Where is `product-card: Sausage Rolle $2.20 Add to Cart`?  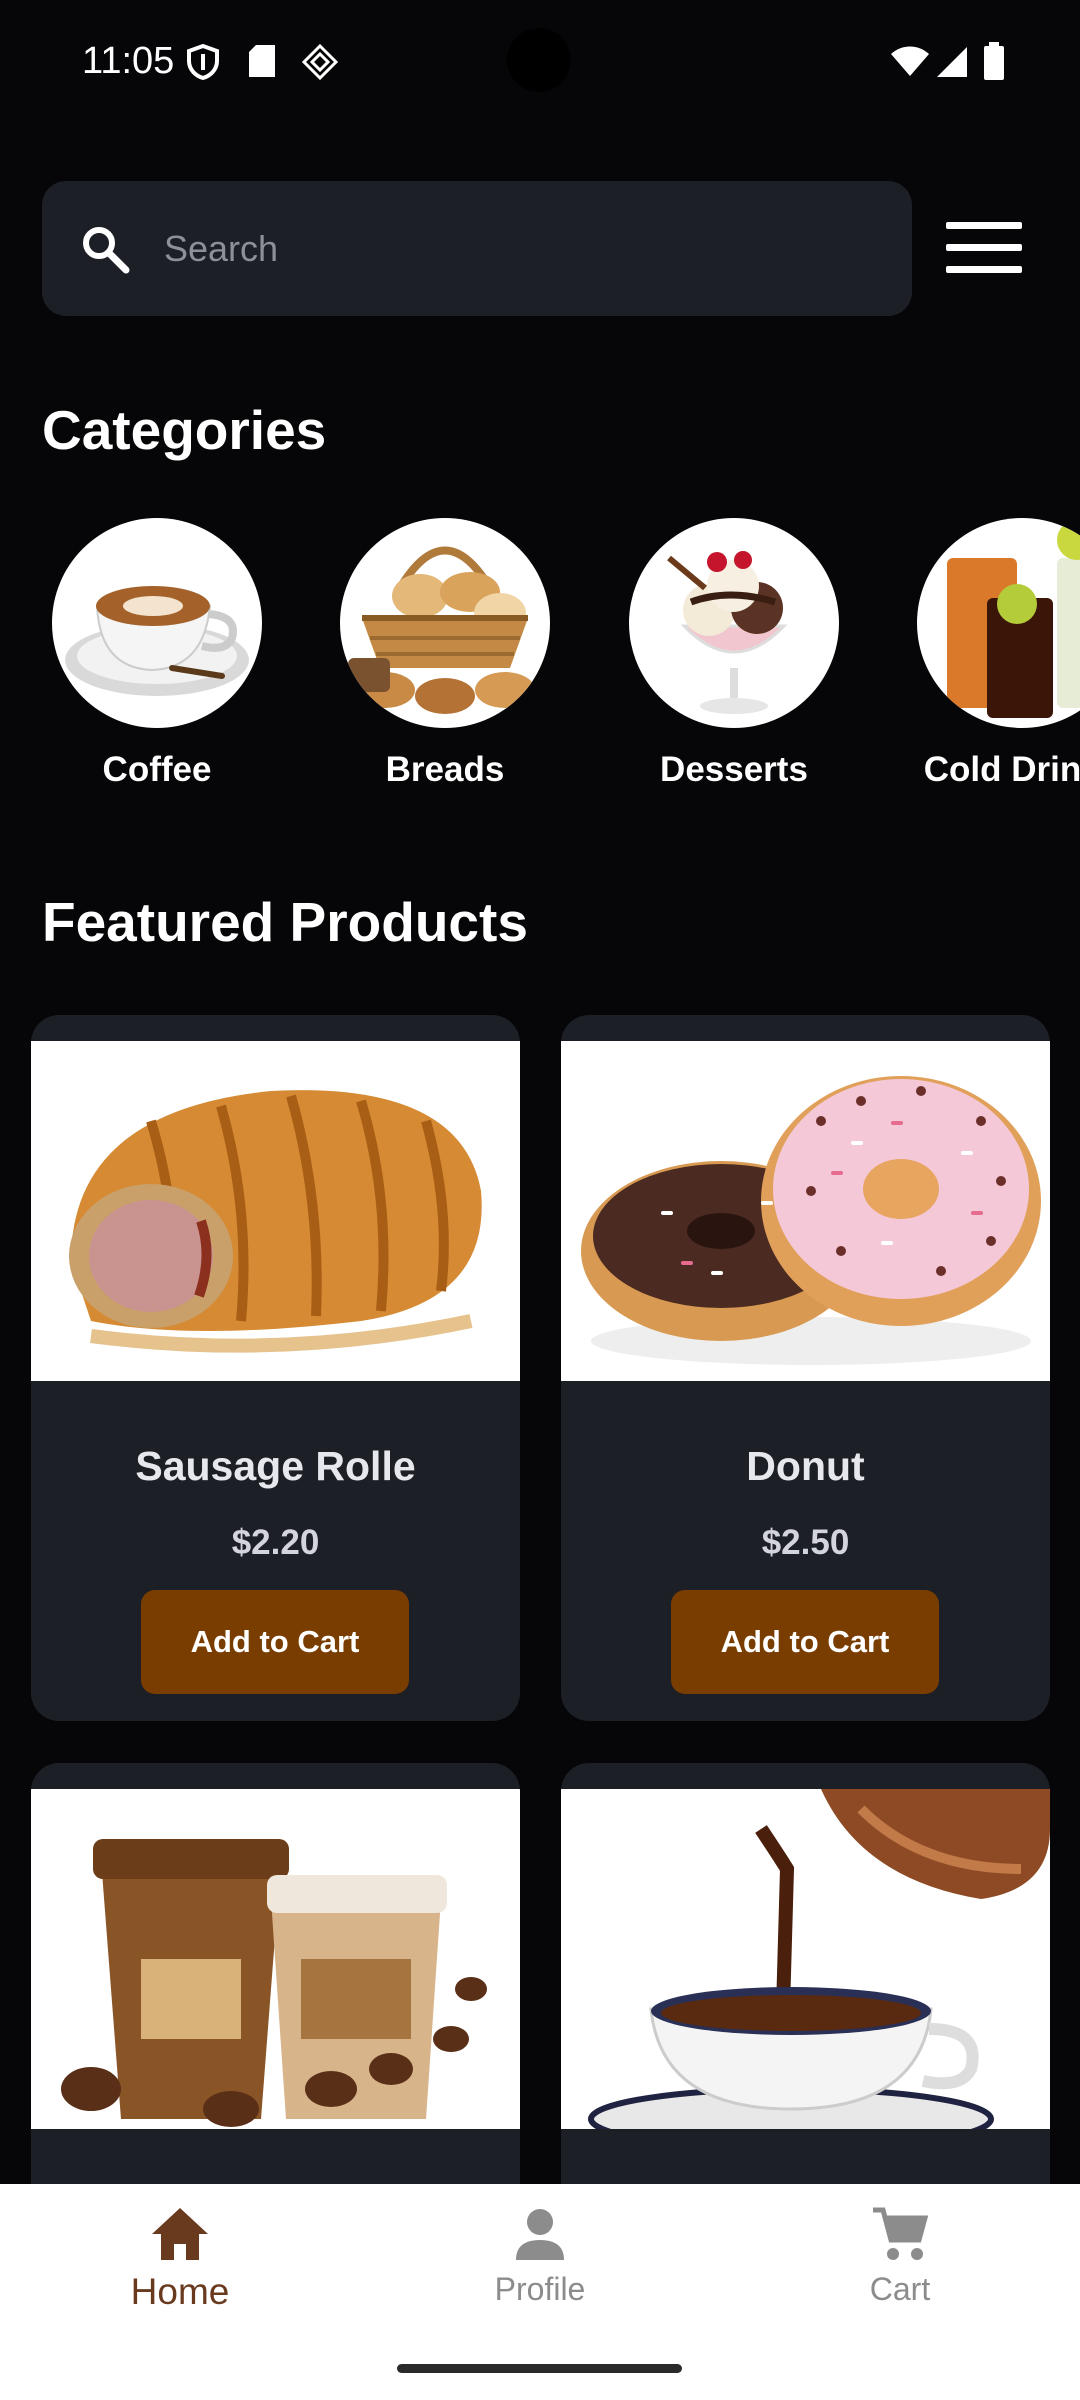
product-card: Sausage Rolle $2.20 Add to Cart is located at coordinates (275, 1368).